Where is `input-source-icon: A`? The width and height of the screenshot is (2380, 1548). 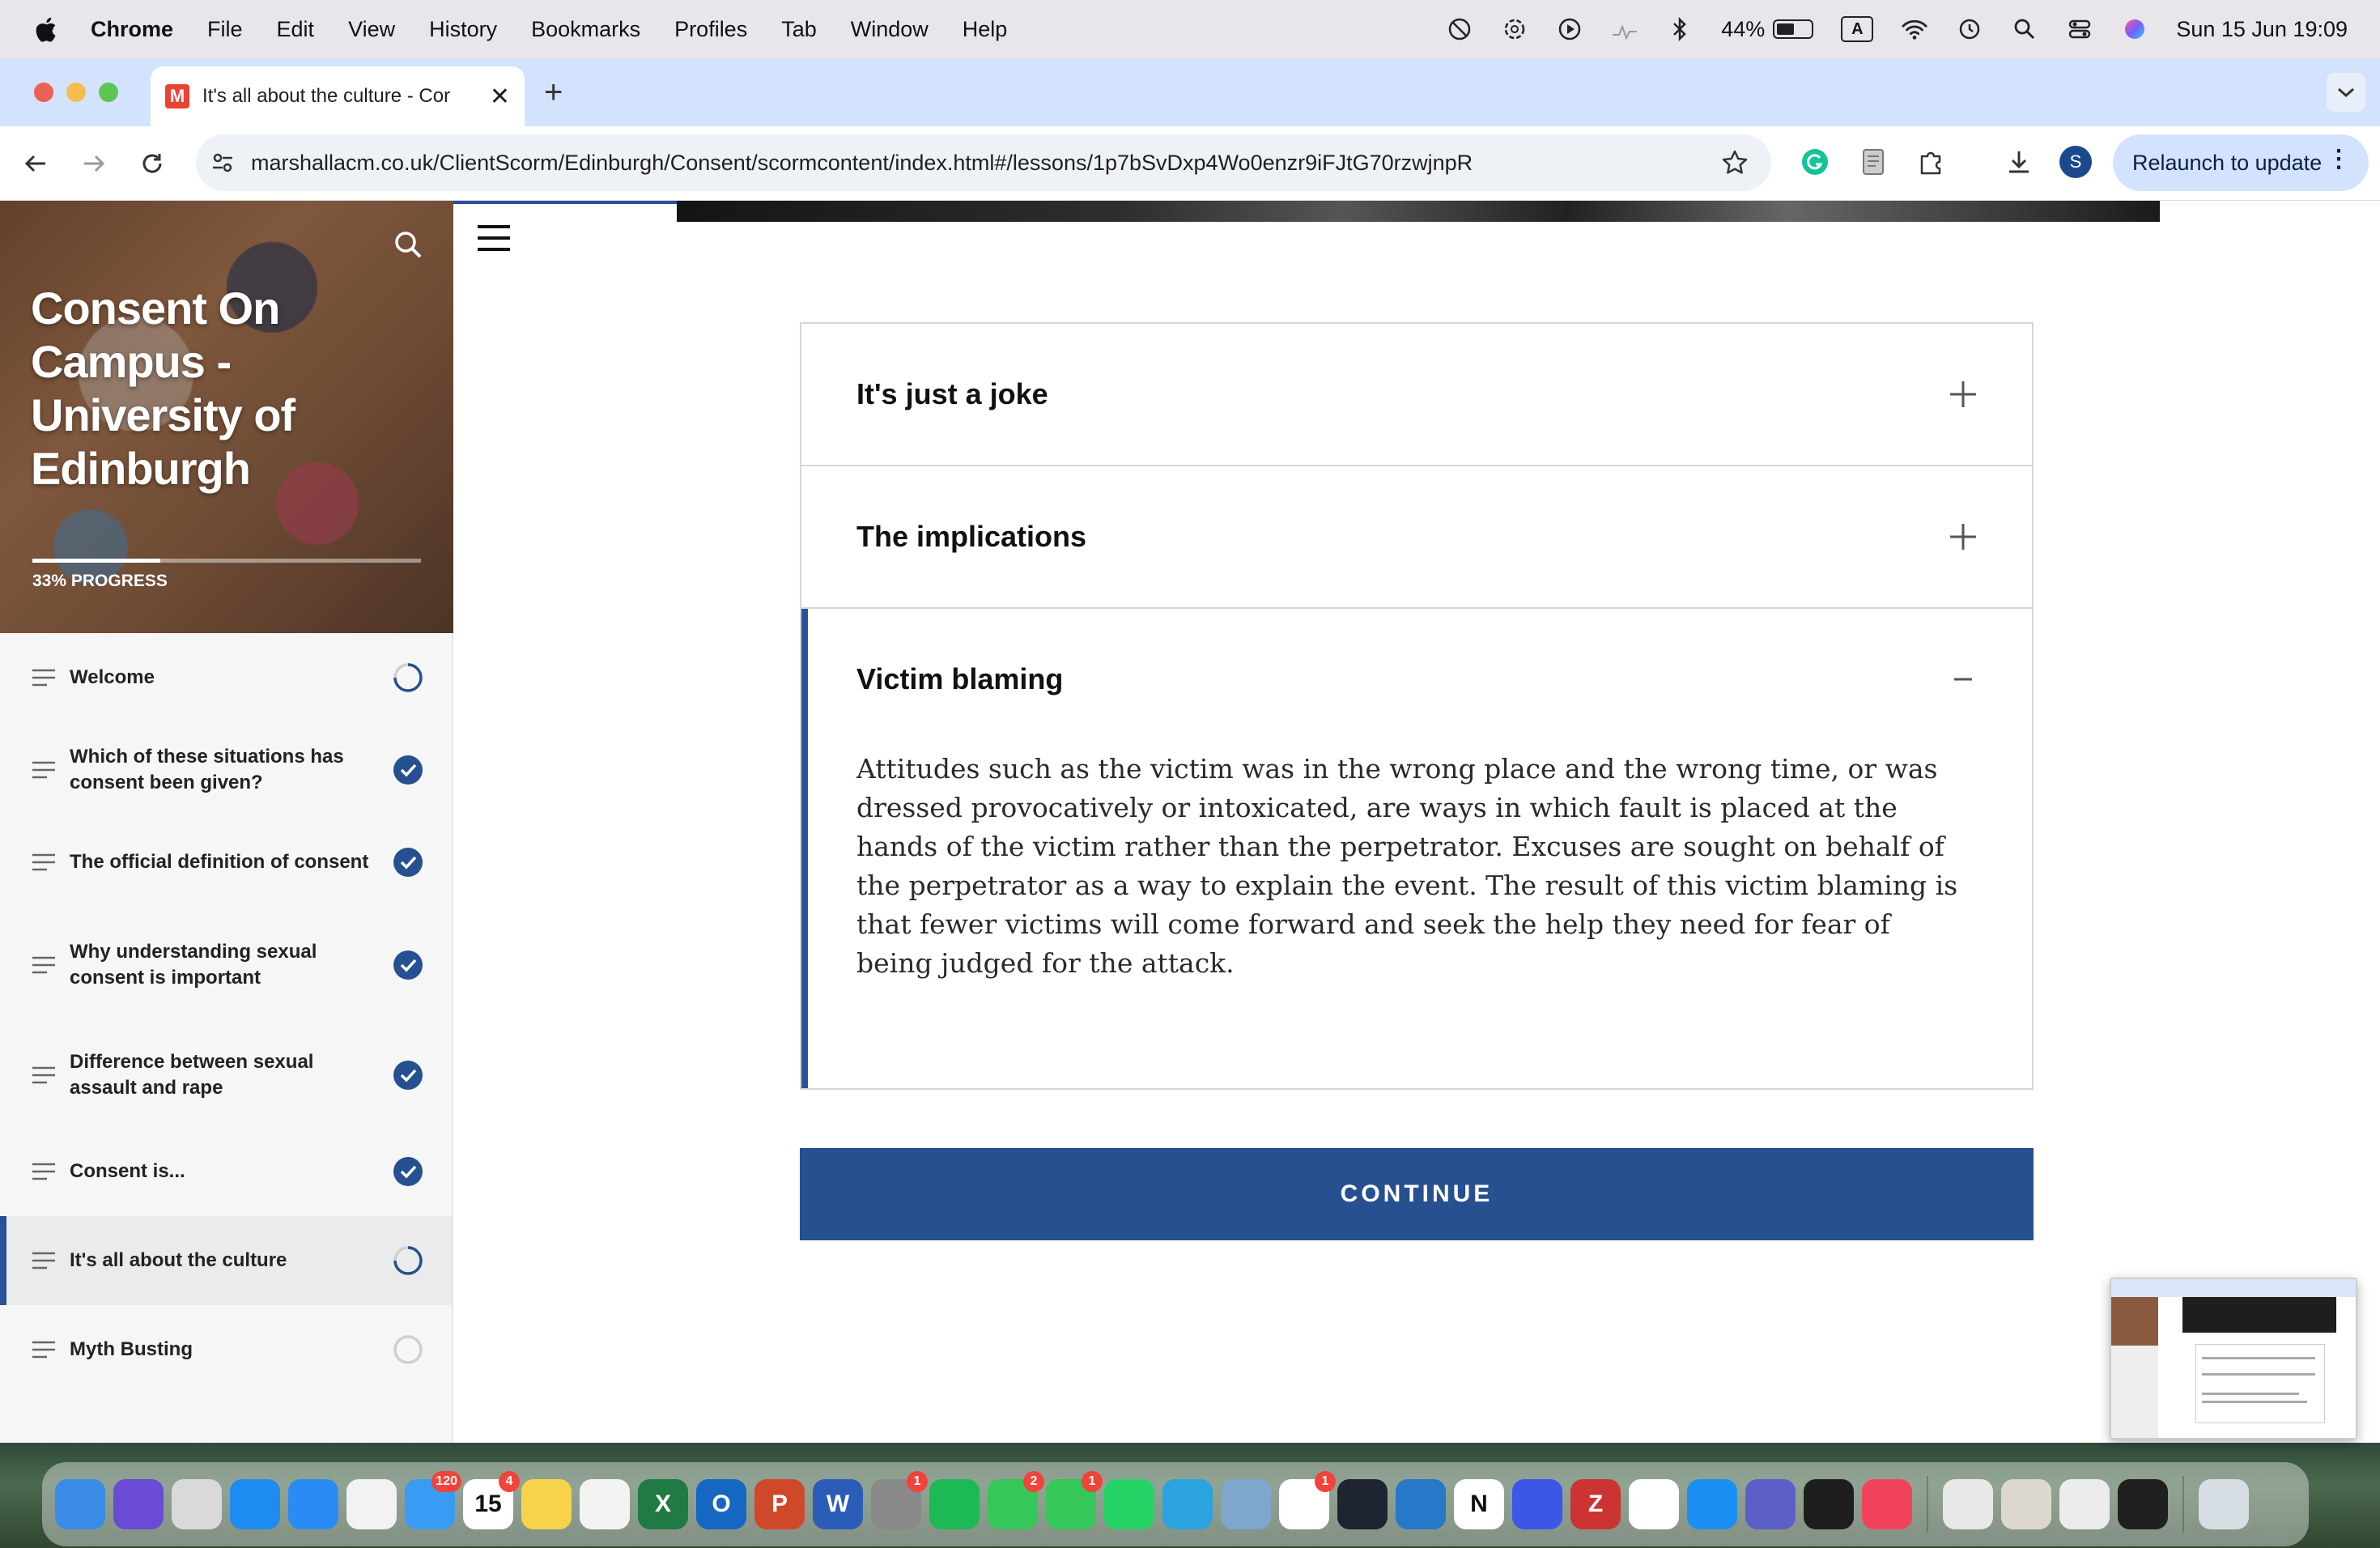
input-source-icon: A is located at coordinates (1857, 29).